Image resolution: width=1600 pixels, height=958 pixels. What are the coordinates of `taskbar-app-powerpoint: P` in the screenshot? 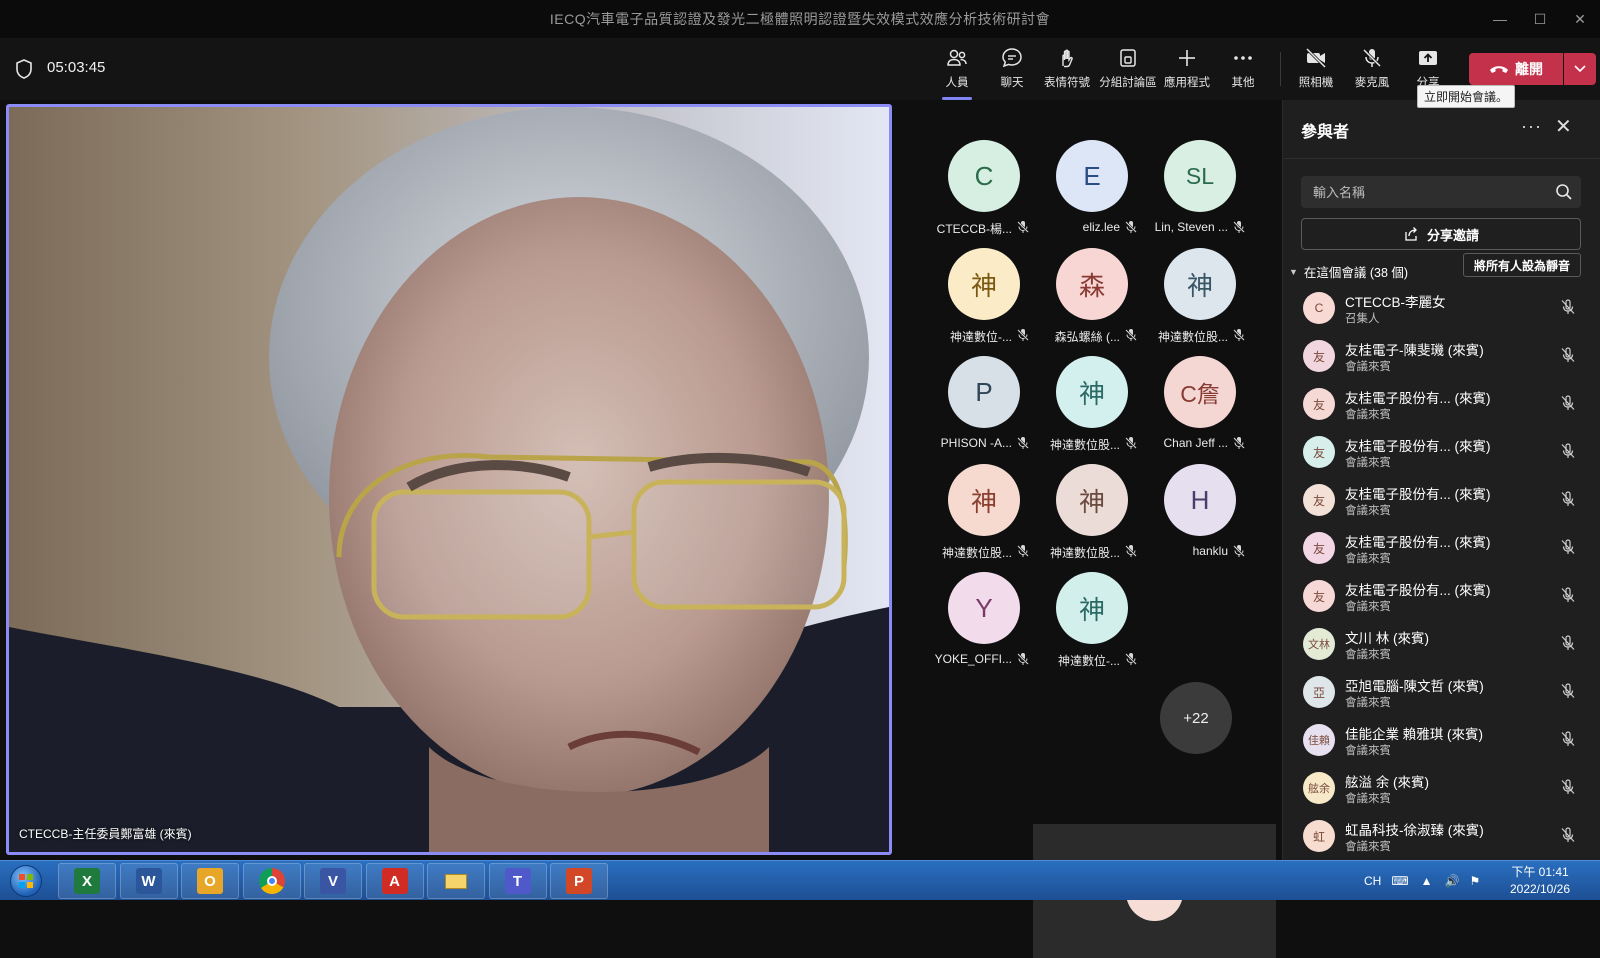 It's located at (579, 881).